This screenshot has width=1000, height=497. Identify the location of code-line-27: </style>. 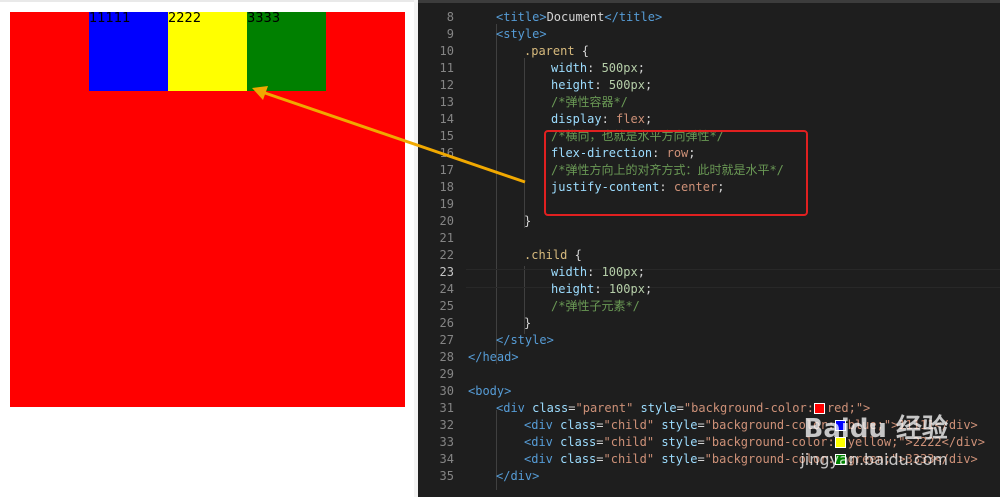
(525, 340).